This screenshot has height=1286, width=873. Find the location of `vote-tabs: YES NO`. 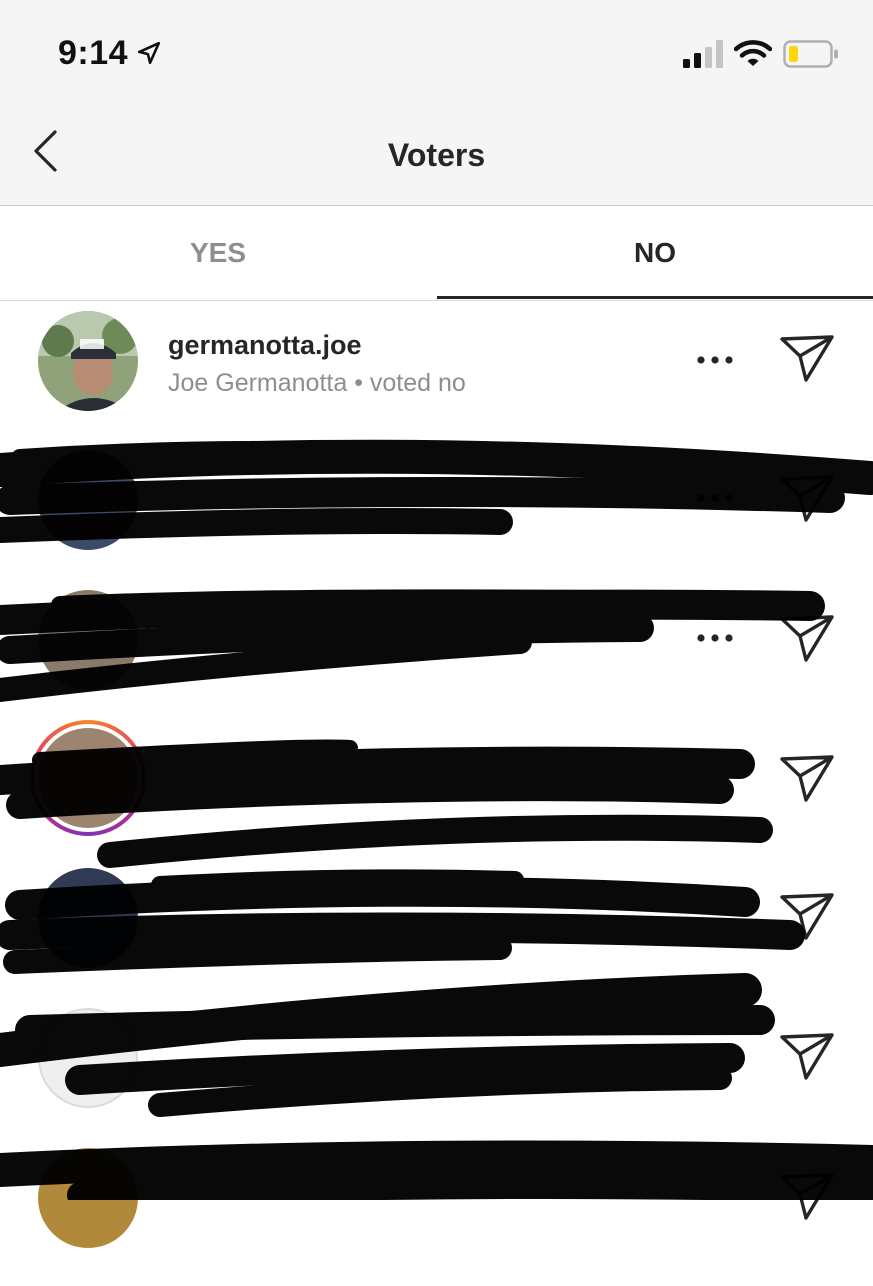

vote-tabs: YES NO is located at coordinates (436, 253).